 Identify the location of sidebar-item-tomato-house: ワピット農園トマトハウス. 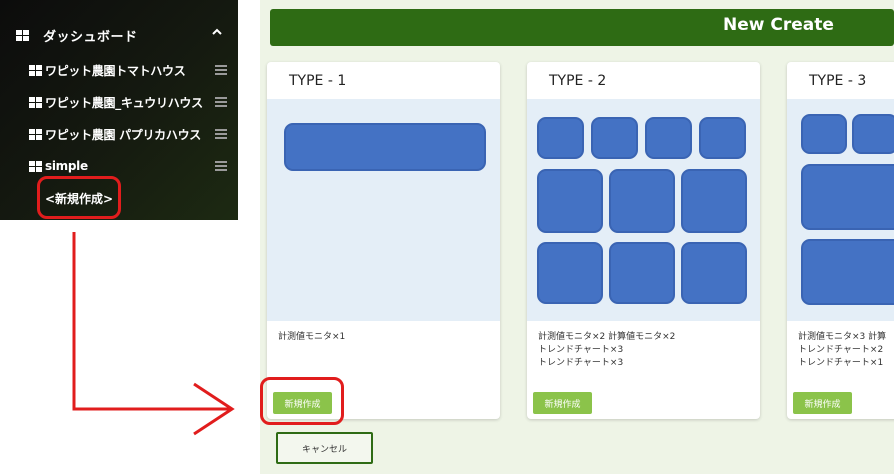
(129, 70).